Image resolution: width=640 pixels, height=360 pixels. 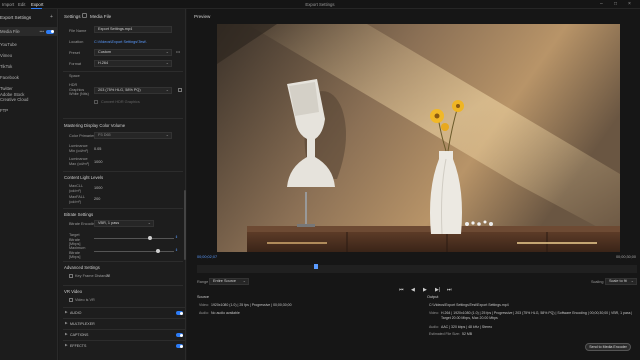 What do you see at coordinates (467, 334) in the screenshot?
I see `file-size-value: 52 MB` at bounding box center [467, 334].